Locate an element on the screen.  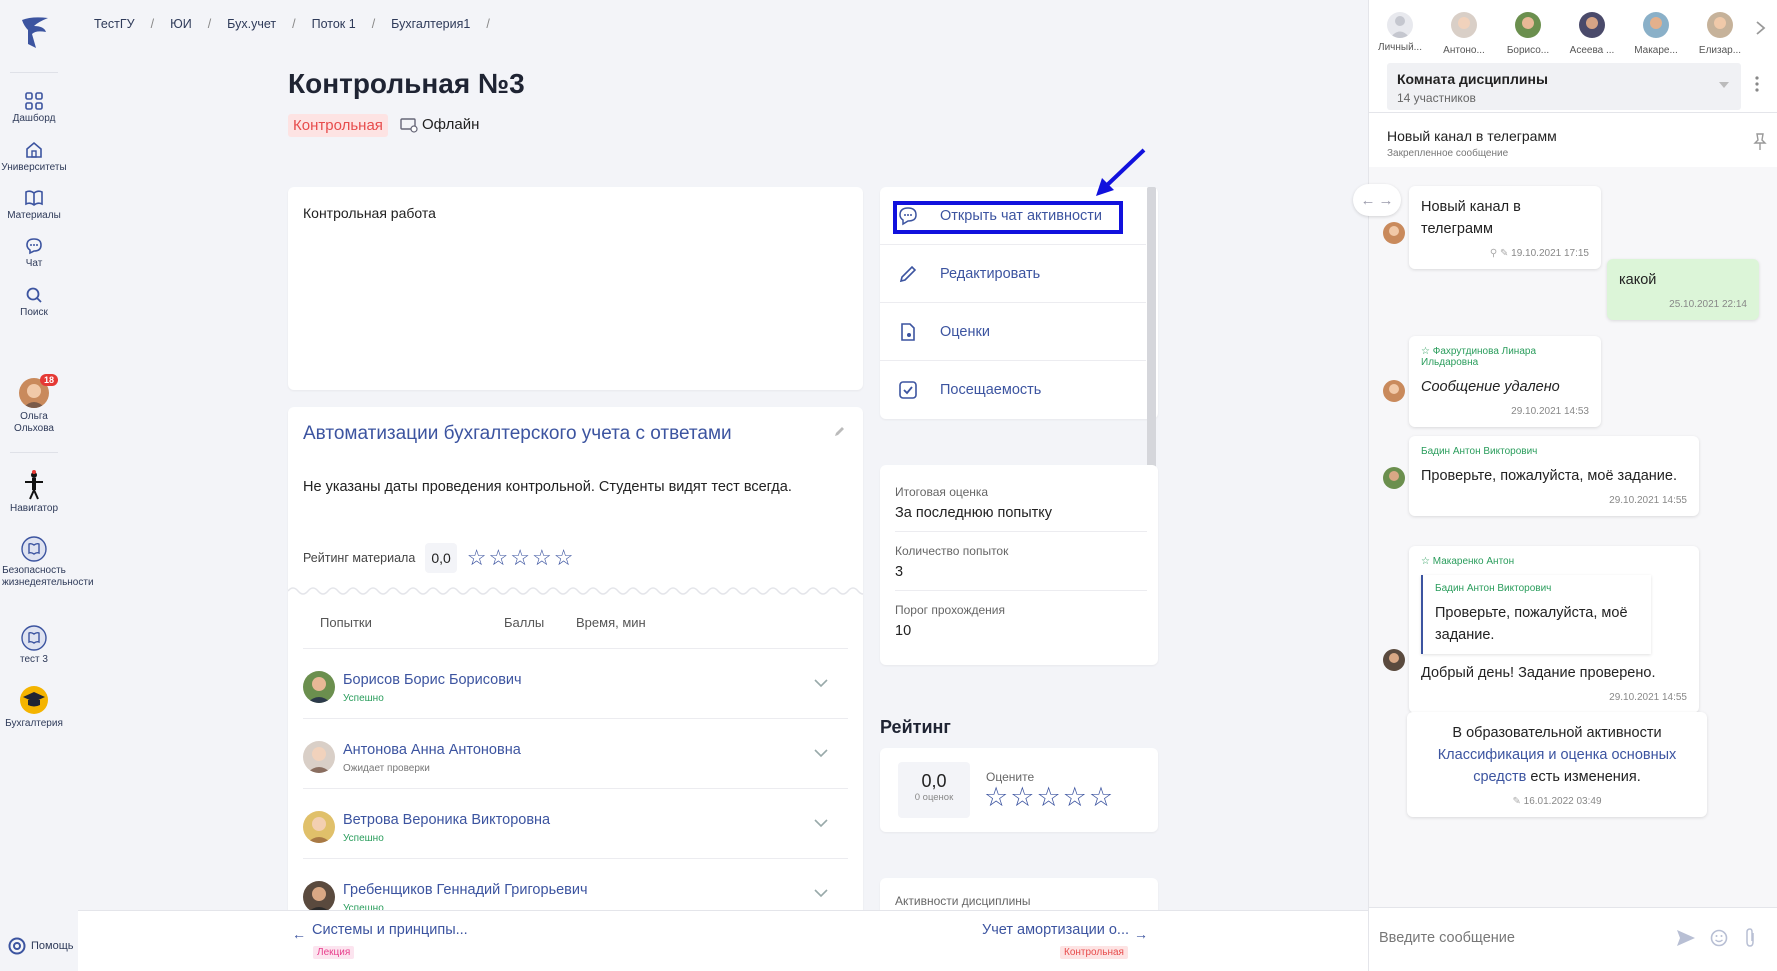
message-text: Проверьте, пожалуйста, моё задание. is located at coordinates (1549, 476).